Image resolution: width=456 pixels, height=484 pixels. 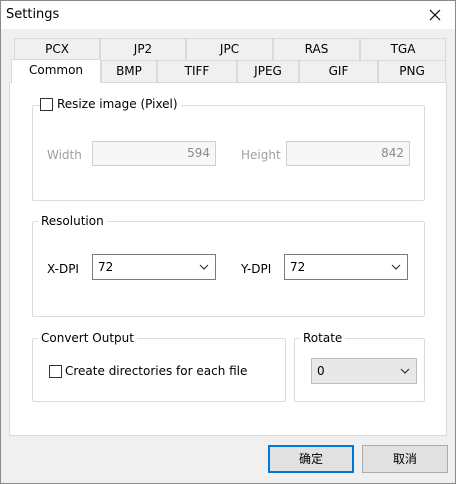 What do you see at coordinates (321, 371) in the screenshot?
I see `rotate-value: 0` at bounding box center [321, 371].